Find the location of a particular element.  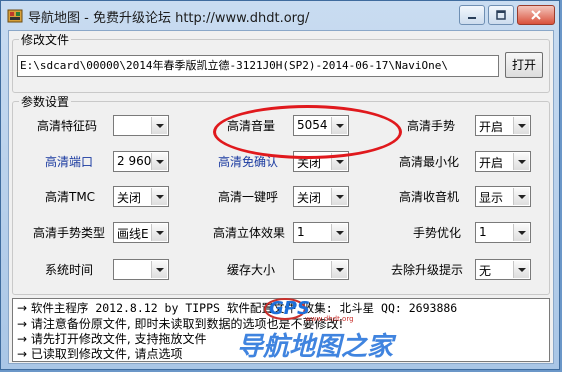

window-title: 导航地图 - 免费升级论坛 http://www.dhdt.org/ is located at coordinates (169, 18).